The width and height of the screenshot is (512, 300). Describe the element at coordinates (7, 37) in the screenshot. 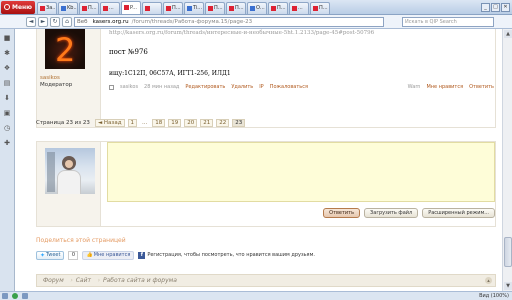

I see `bookmarks-icon: ■` at that location.